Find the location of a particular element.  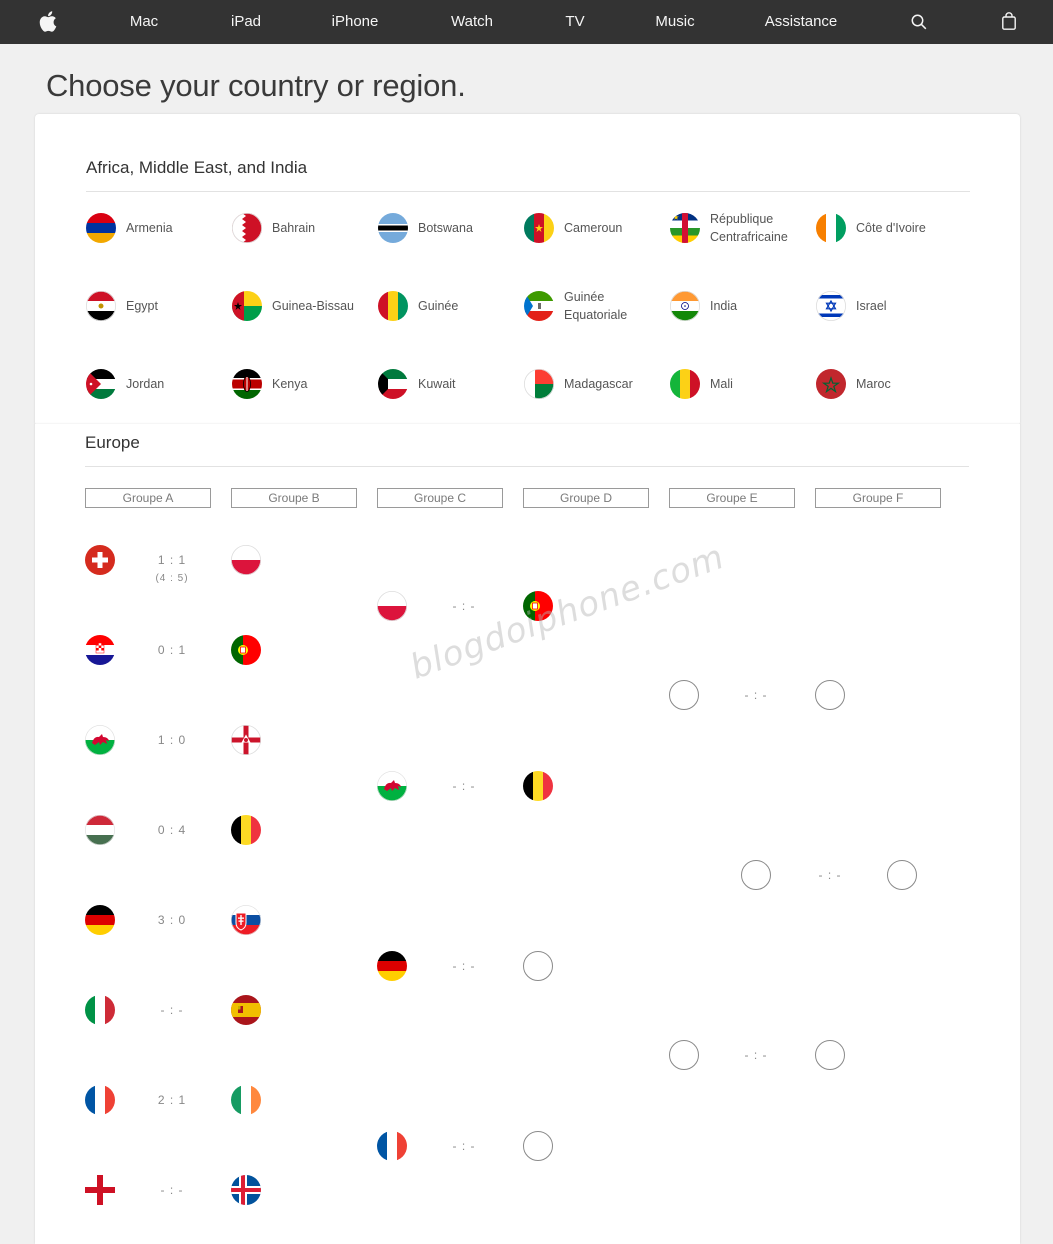

slovakia-flag-icon is located at coordinates (246, 920).